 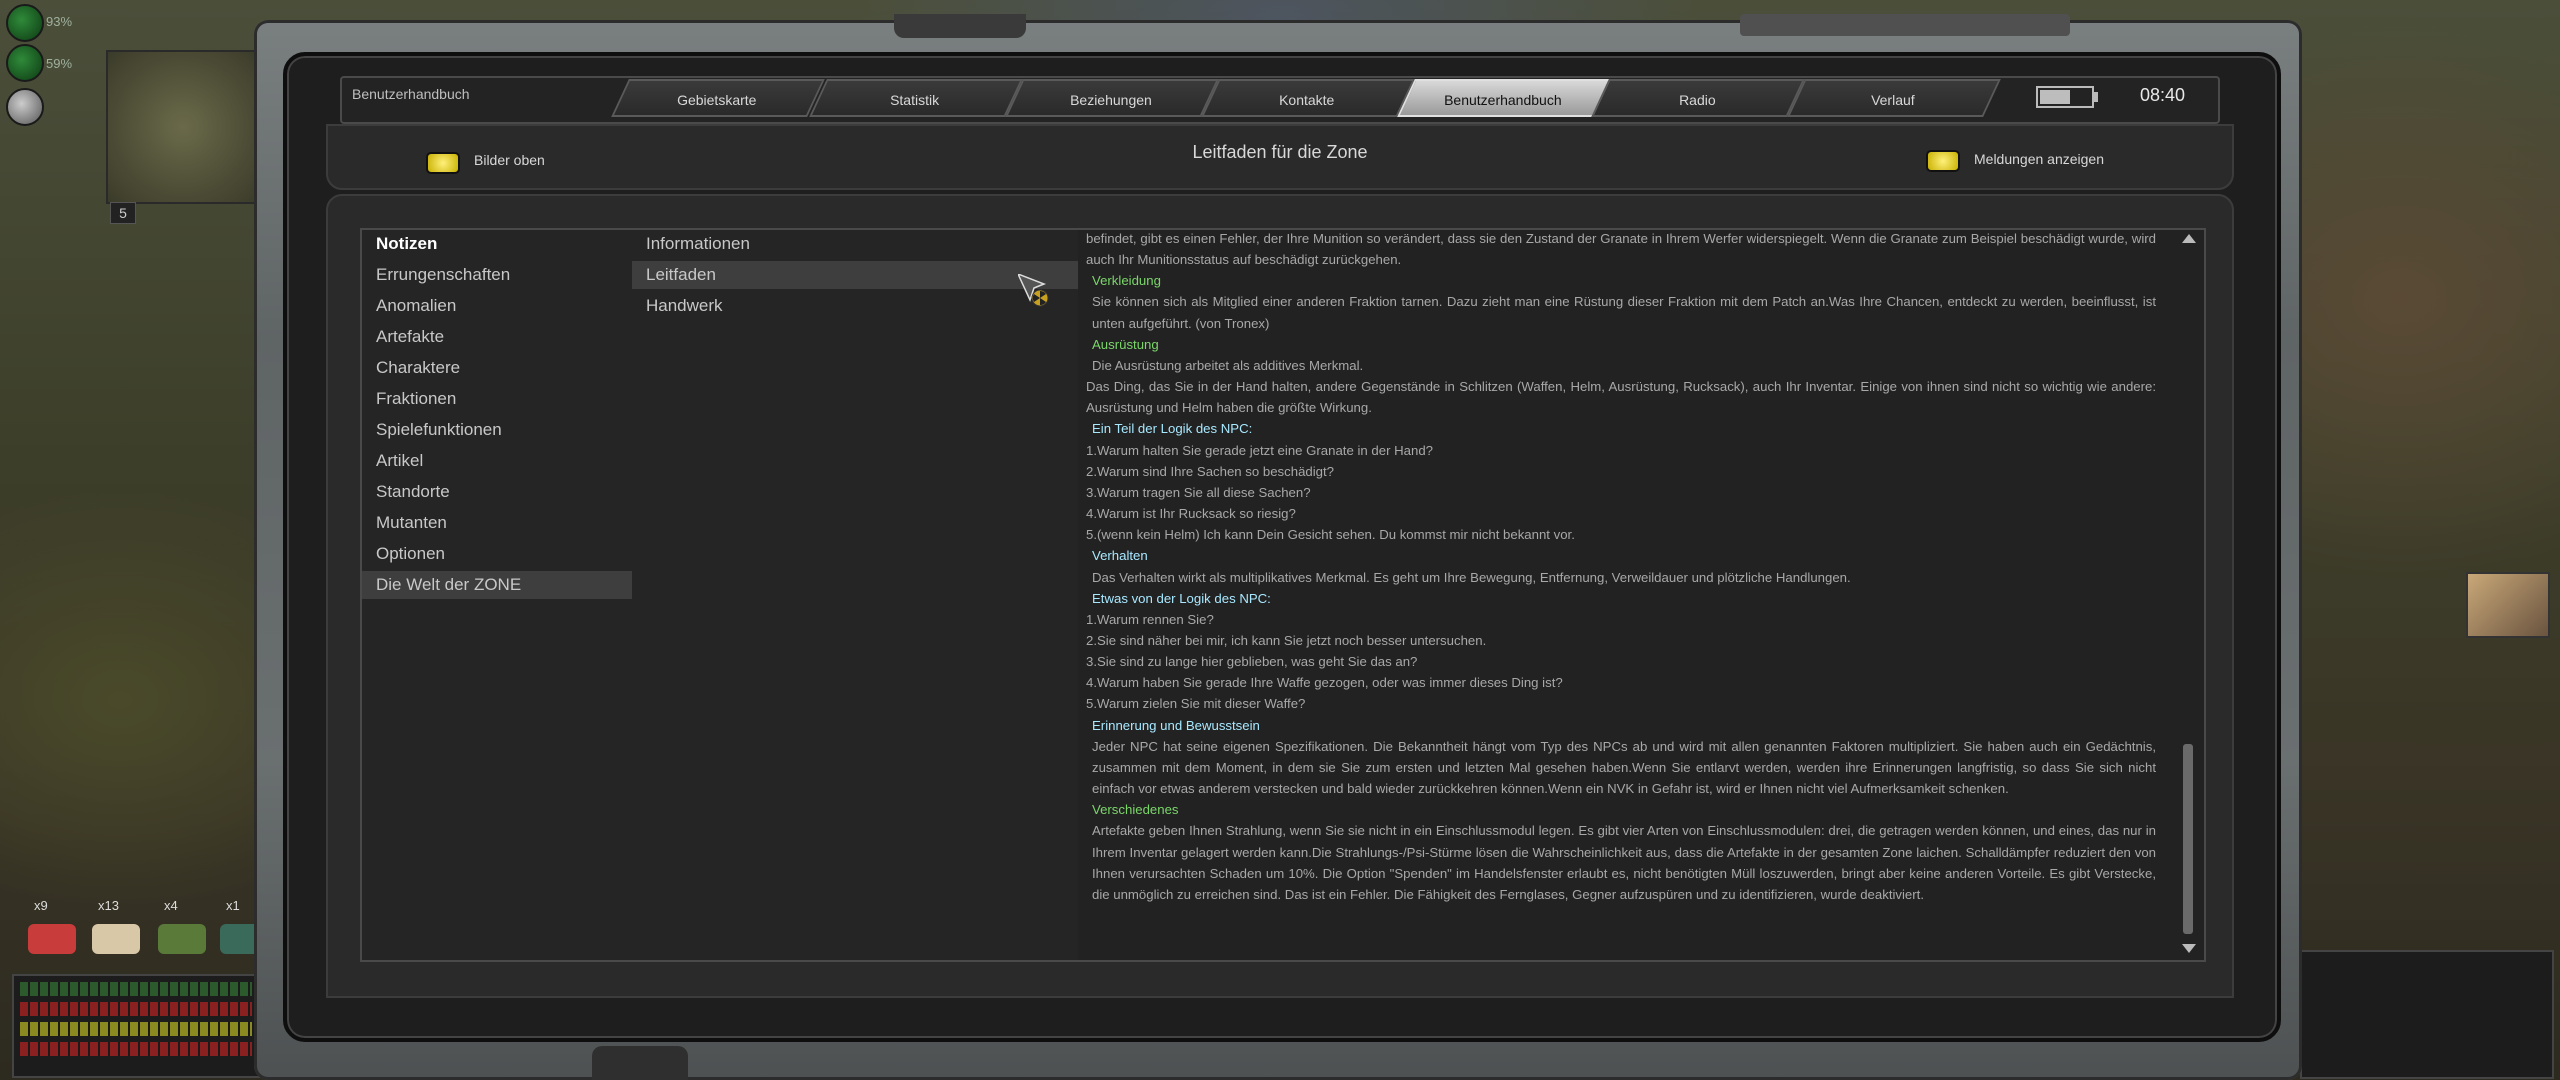 What do you see at coordinates (2508, 605) in the screenshot?
I see `companion-avatar` at bounding box center [2508, 605].